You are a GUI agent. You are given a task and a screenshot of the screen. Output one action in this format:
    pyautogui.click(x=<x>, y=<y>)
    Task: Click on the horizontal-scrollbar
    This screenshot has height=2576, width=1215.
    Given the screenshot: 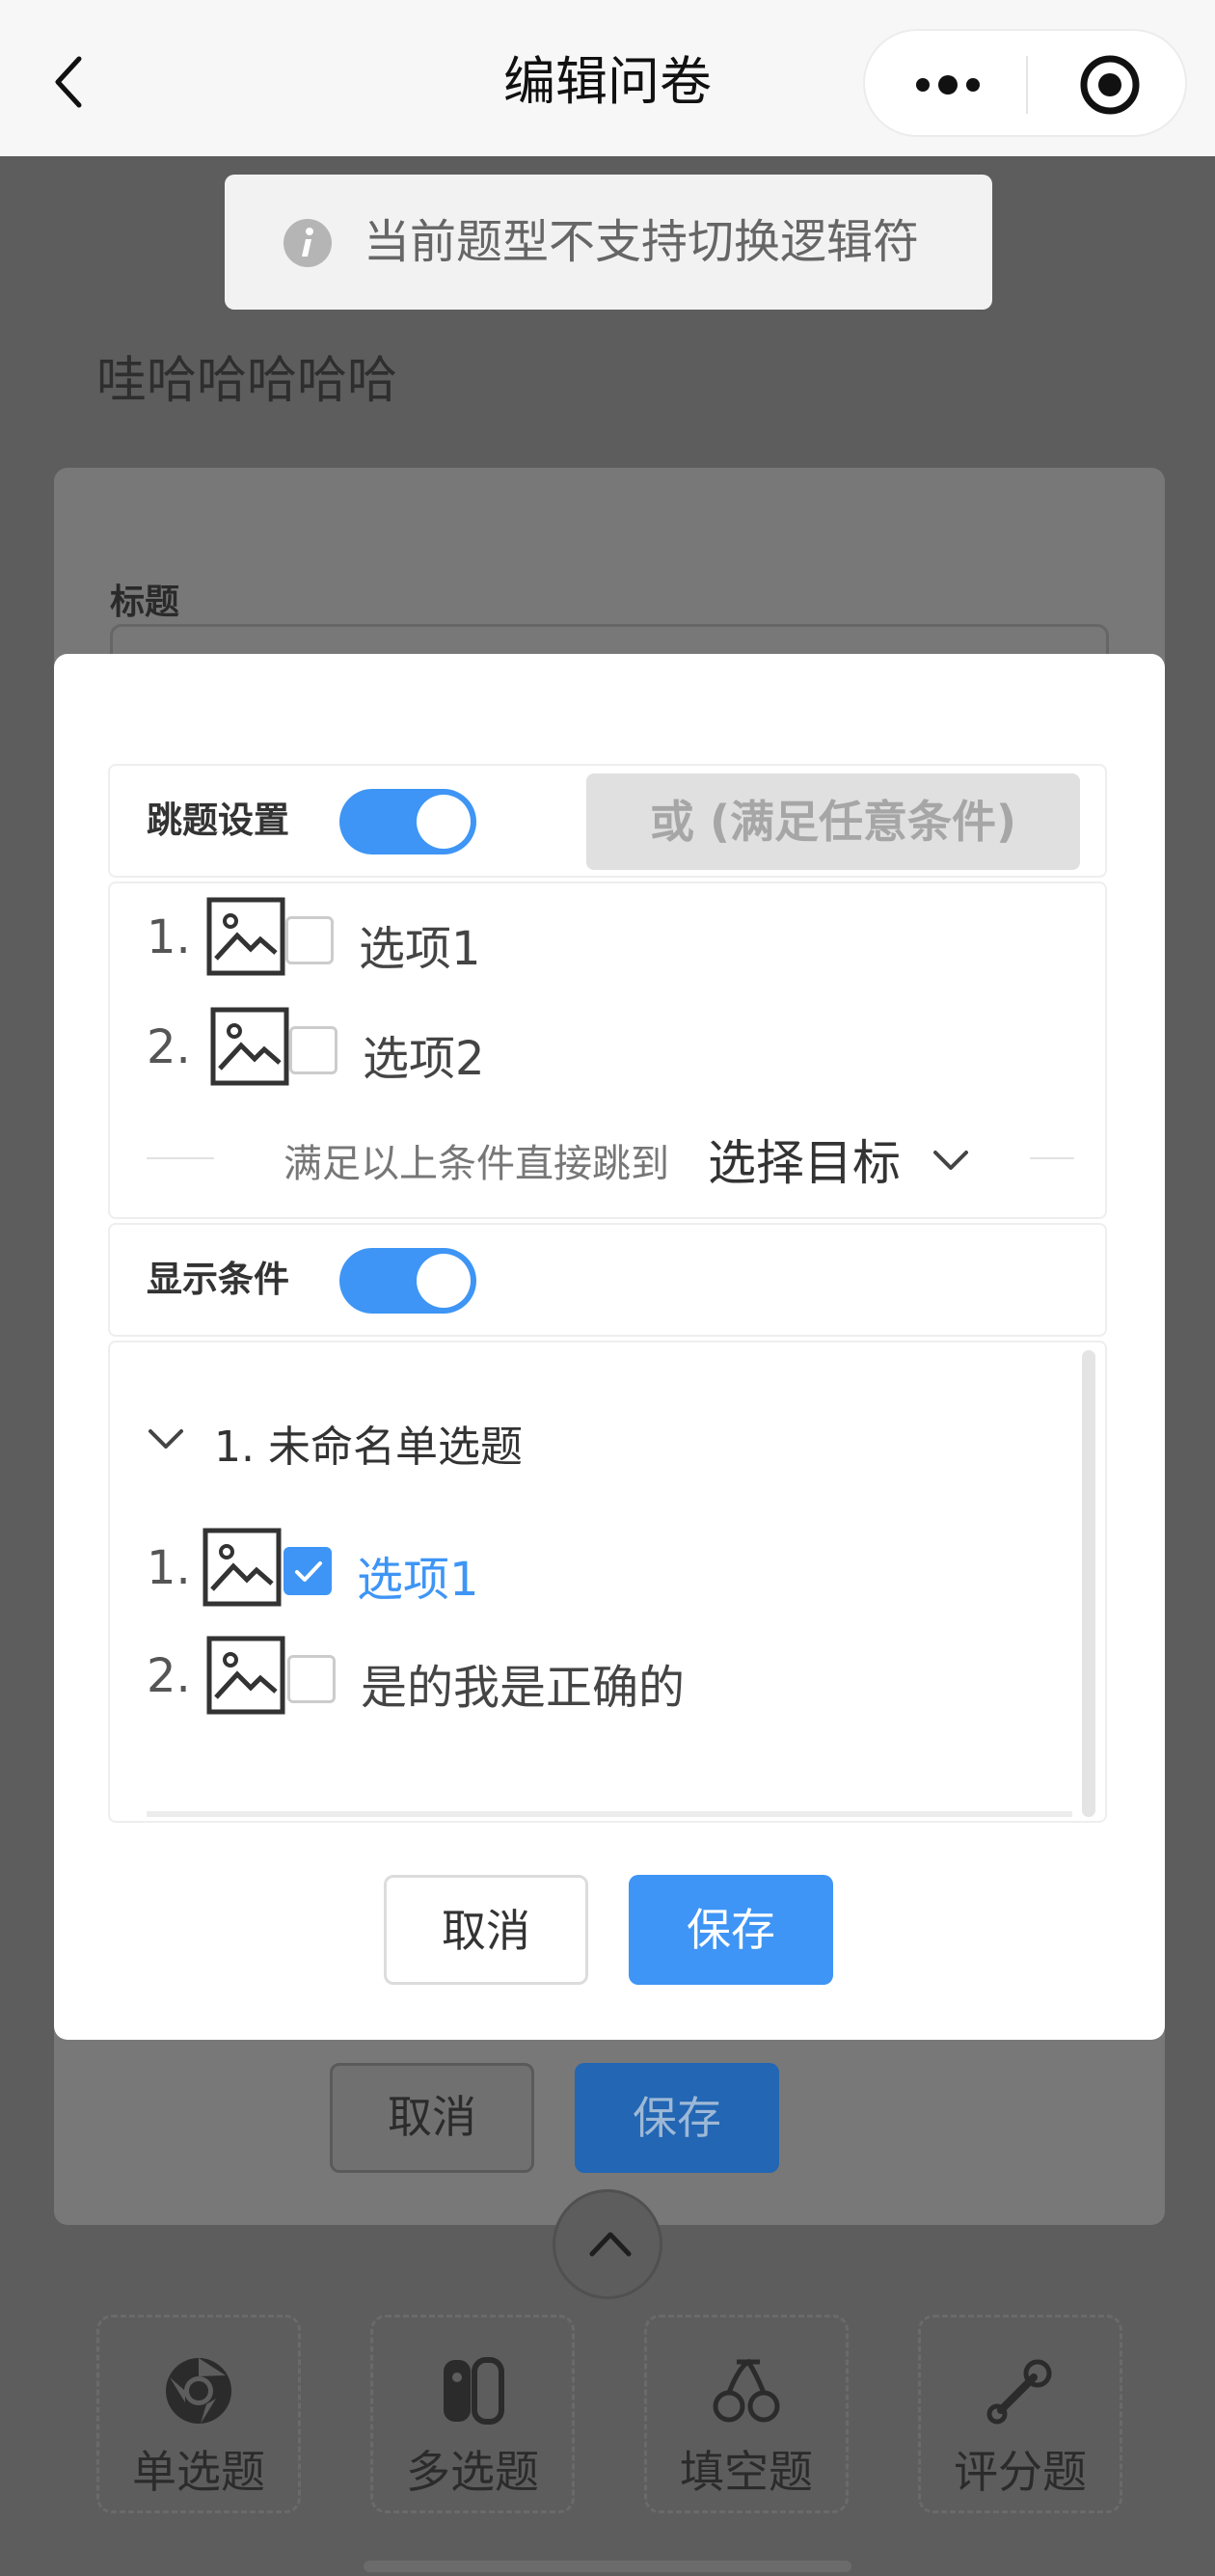 What is the action you would take?
    pyautogui.click(x=609, y=1814)
    